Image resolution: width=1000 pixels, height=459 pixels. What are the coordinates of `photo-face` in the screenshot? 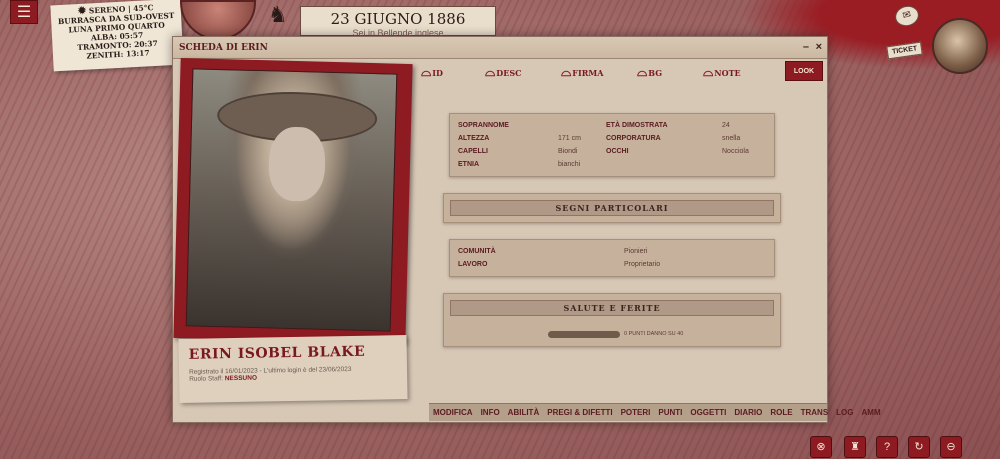 It's located at (297, 164).